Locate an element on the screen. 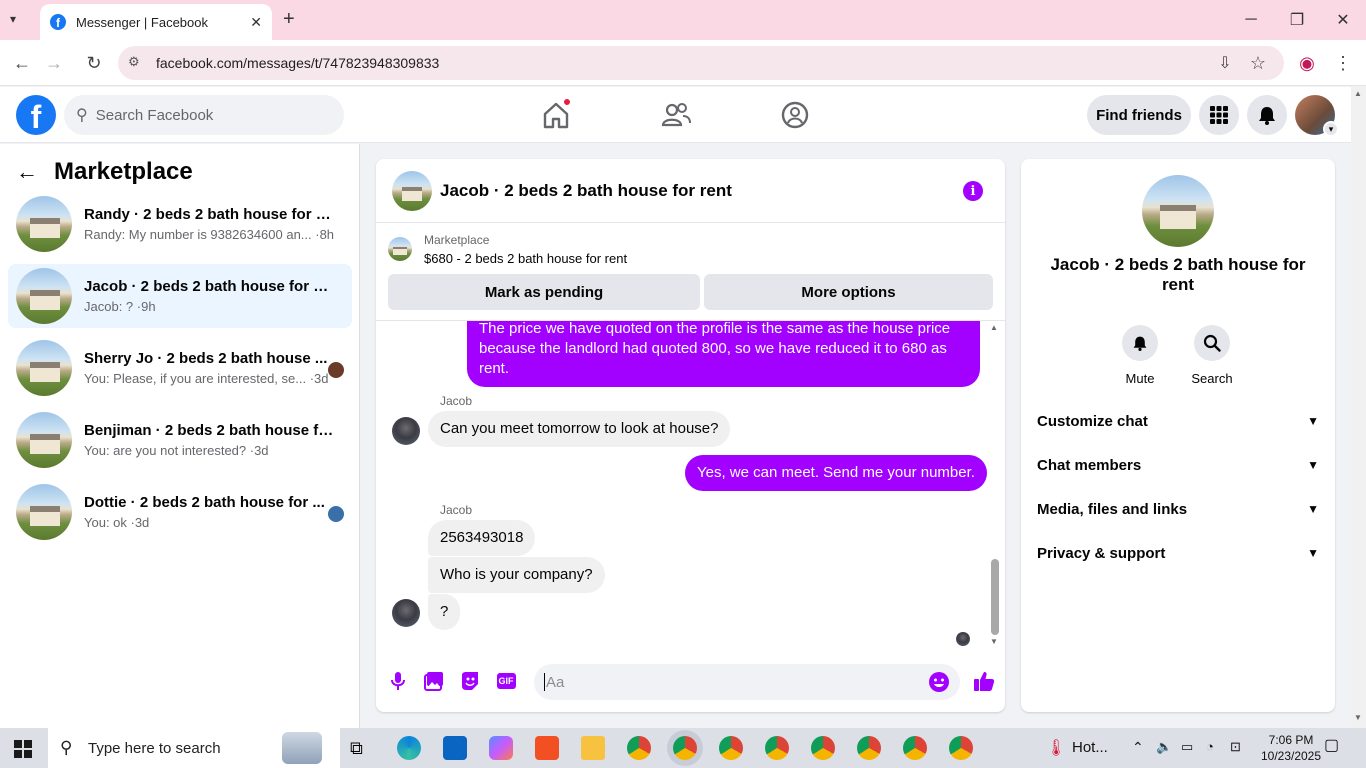  bookmark-star-icon: ☆ is located at coordinates (1258, 63).